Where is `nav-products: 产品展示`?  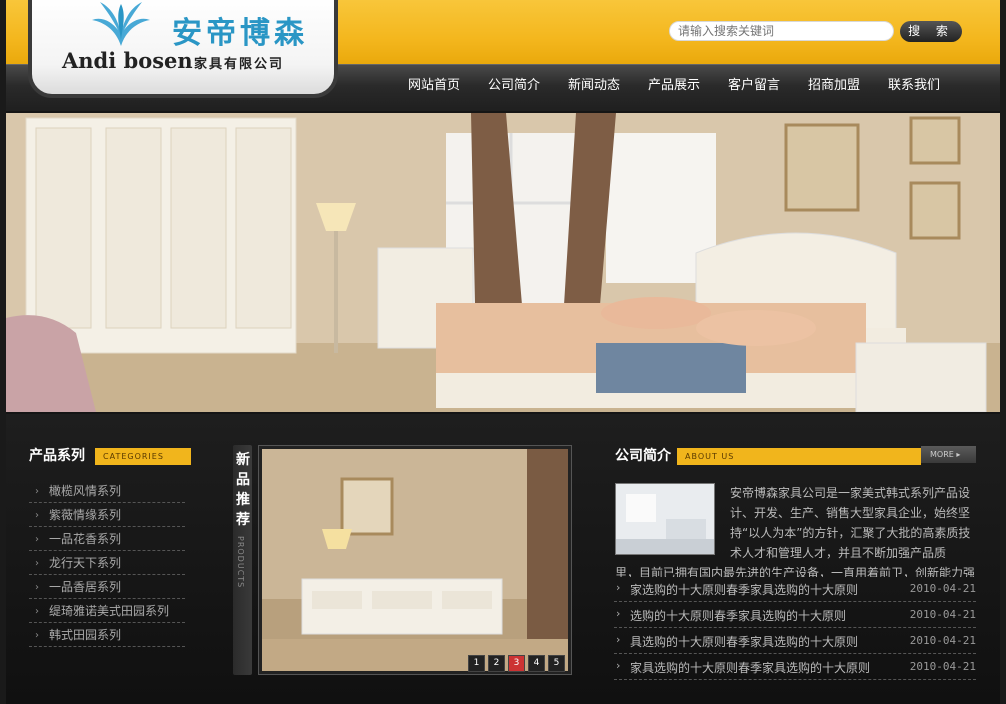 nav-products: 产品展示 is located at coordinates (674, 87).